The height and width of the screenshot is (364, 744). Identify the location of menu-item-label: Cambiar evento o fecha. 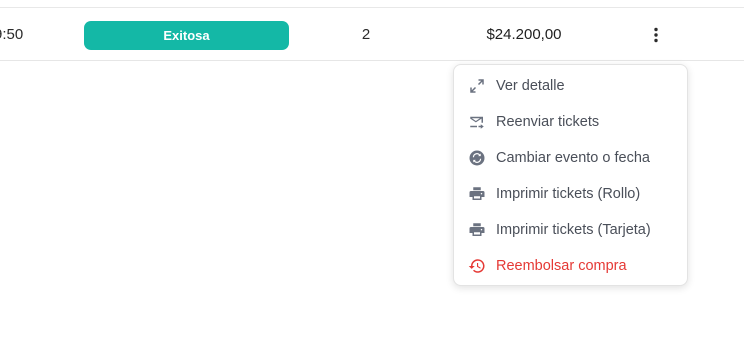
(573, 158).